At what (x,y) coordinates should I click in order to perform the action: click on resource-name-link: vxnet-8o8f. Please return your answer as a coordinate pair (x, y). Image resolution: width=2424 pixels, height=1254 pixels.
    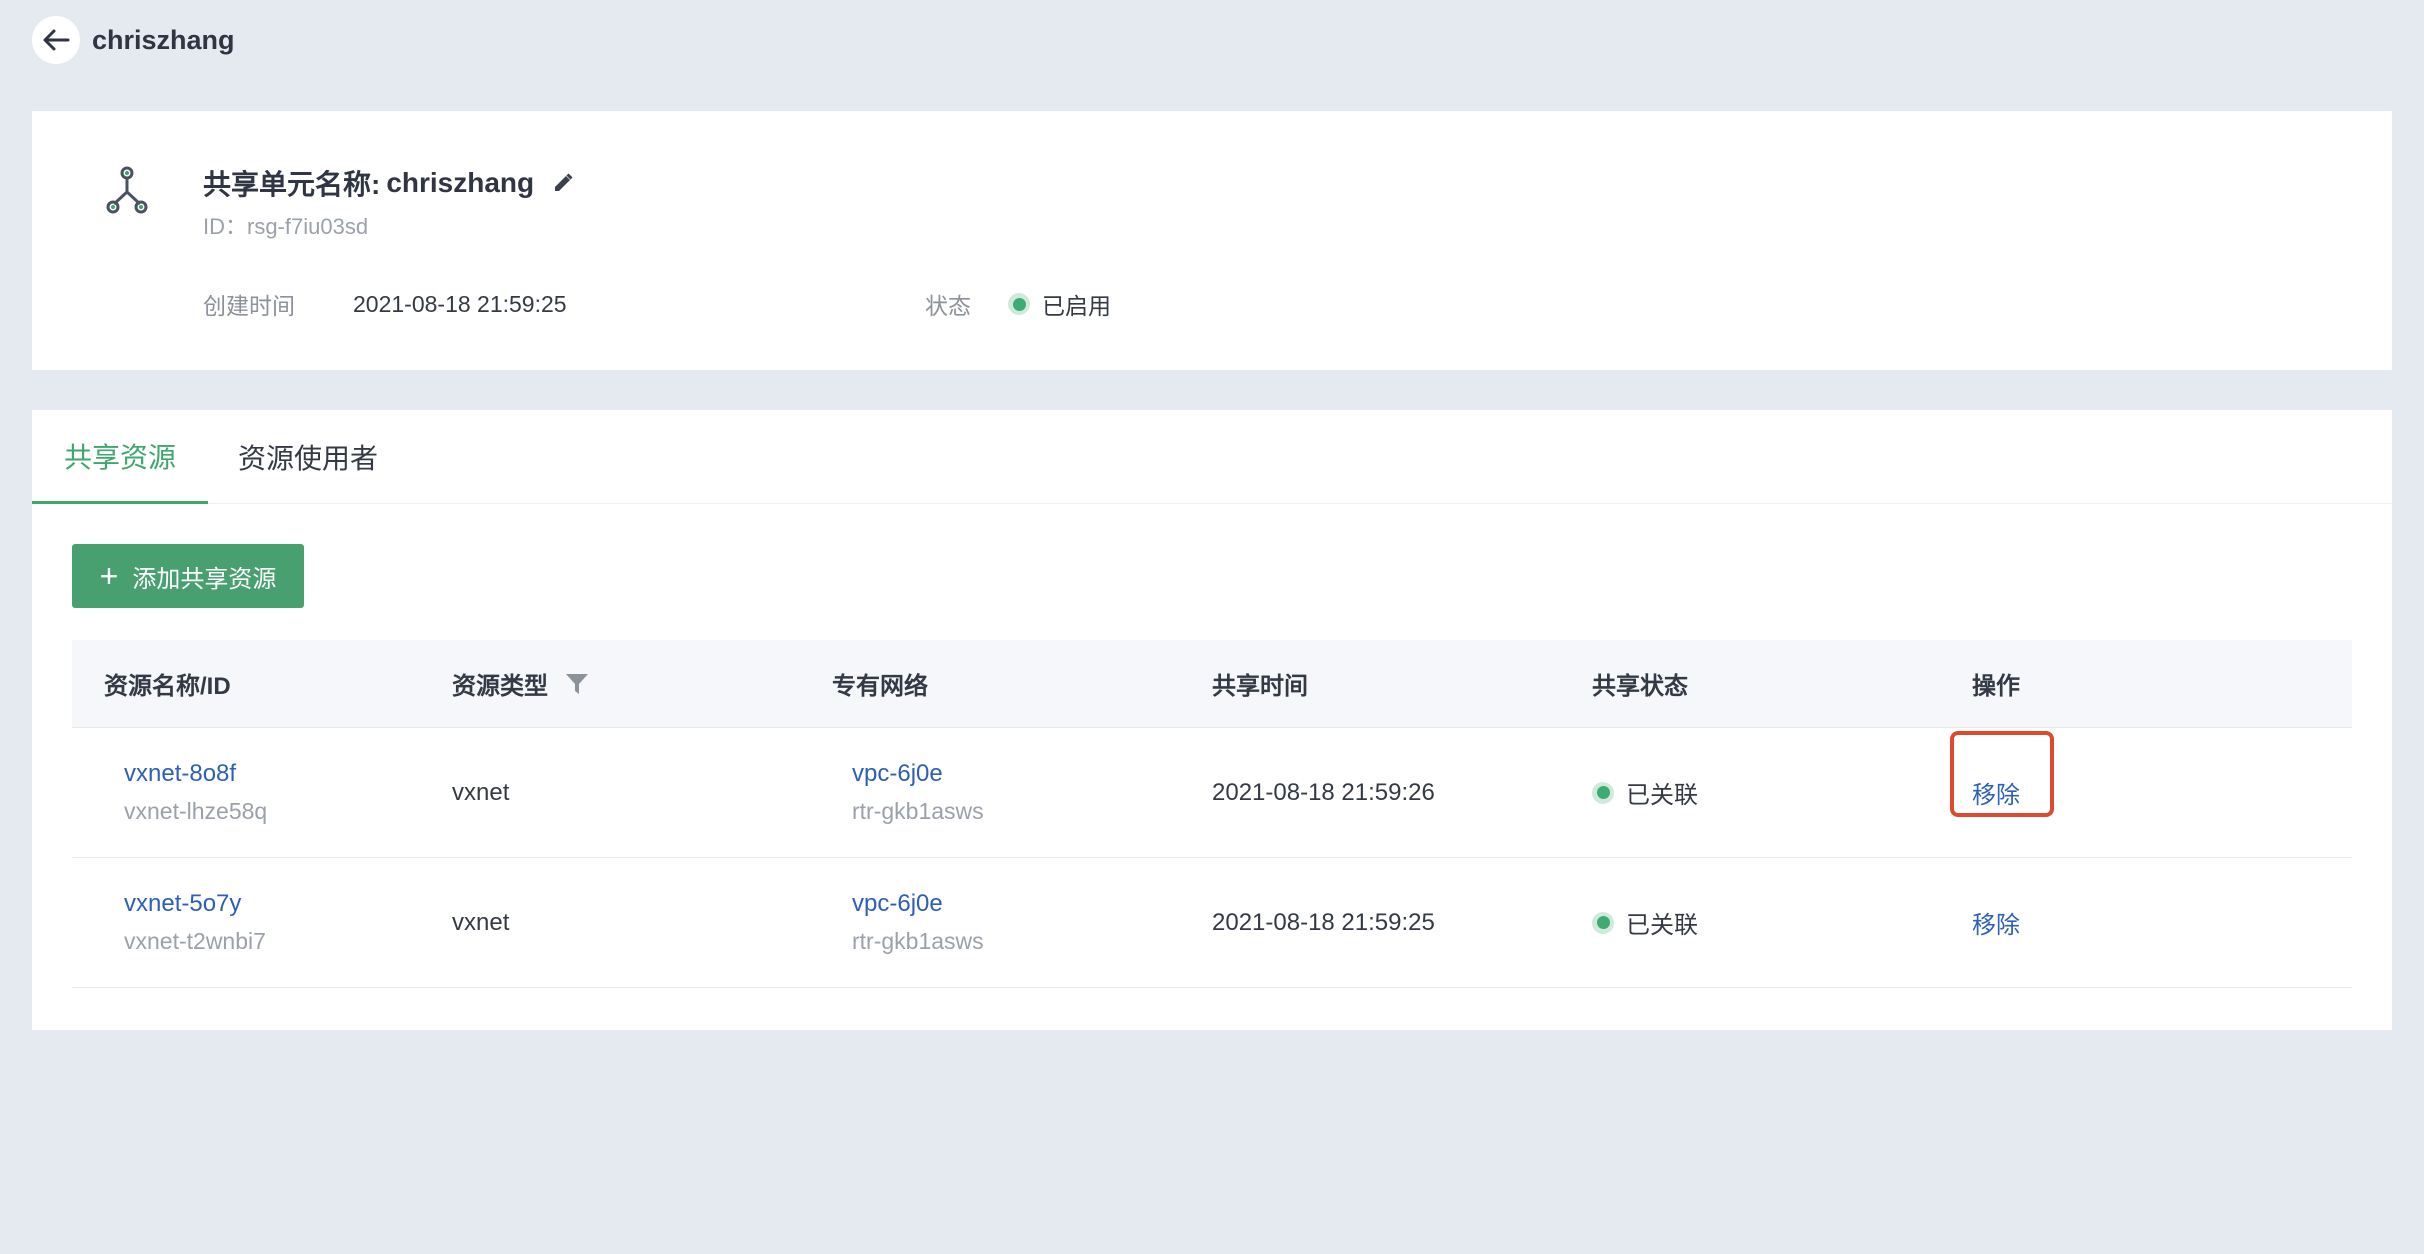
    Looking at the image, I should click on (288, 774).